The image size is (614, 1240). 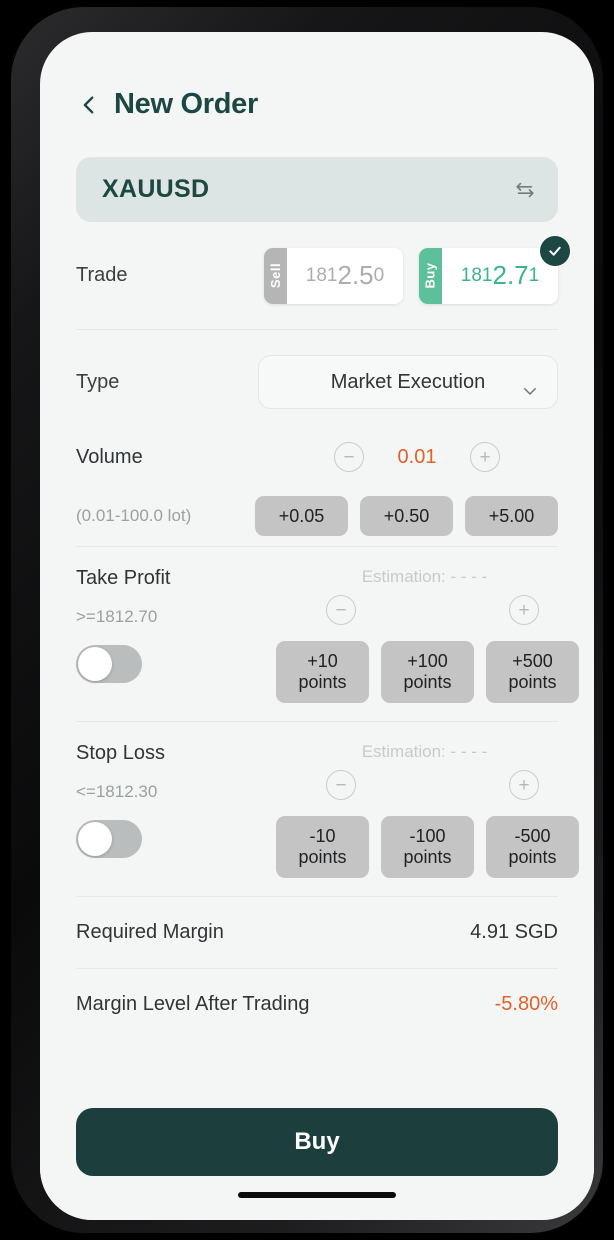 I want to click on sell-tab: Sell, so click(x=275, y=275).